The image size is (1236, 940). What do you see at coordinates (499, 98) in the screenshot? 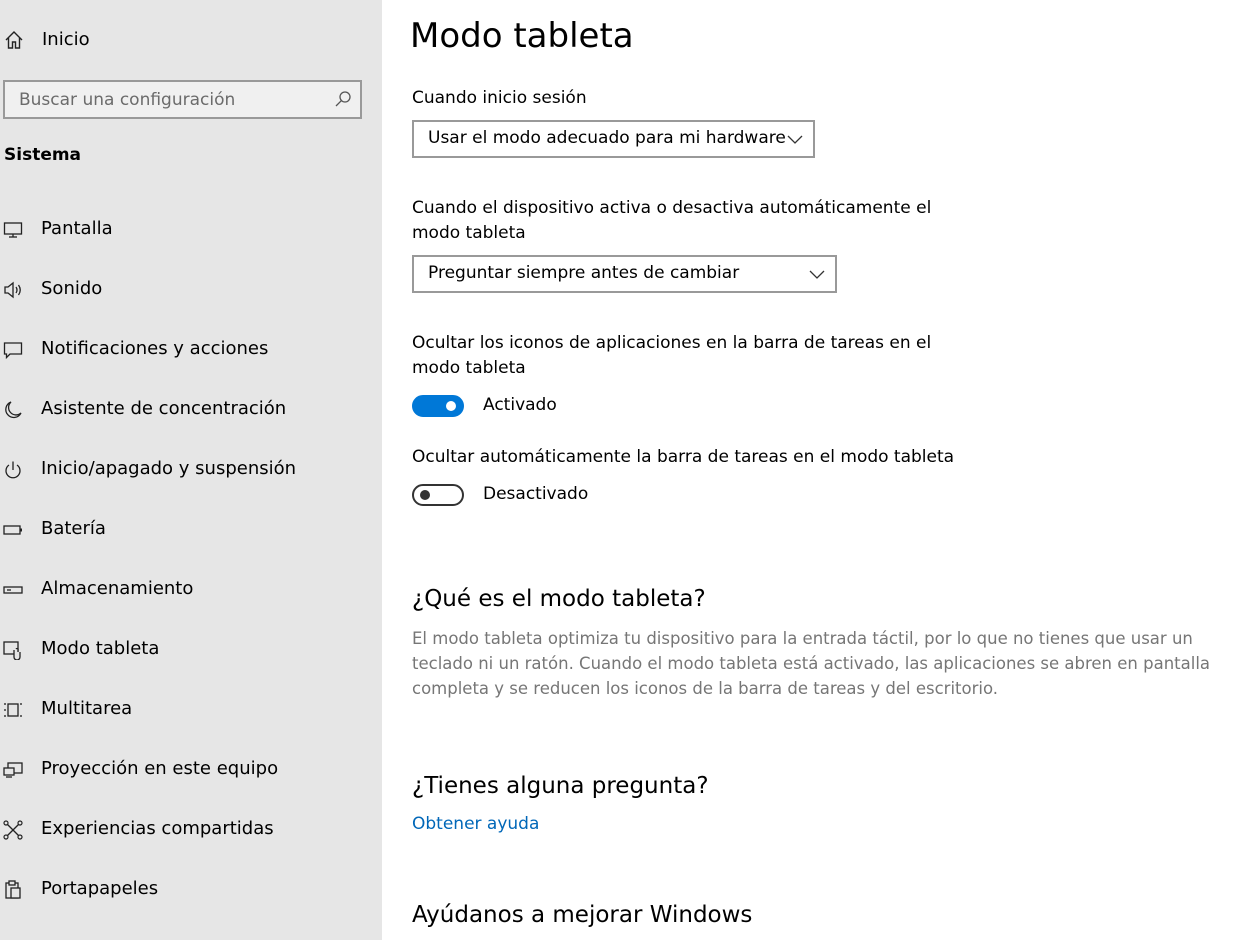
I see `signin-label: Cuando inicio sesión` at bounding box center [499, 98].